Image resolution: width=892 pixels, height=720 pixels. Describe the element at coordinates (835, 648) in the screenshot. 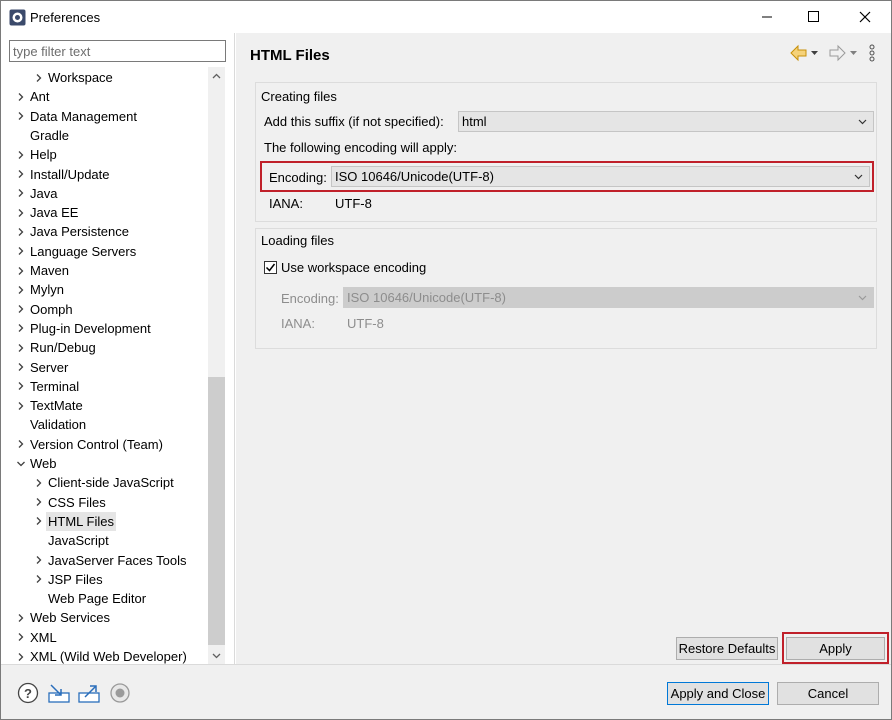

I see `apply-button: Apply` at that location.